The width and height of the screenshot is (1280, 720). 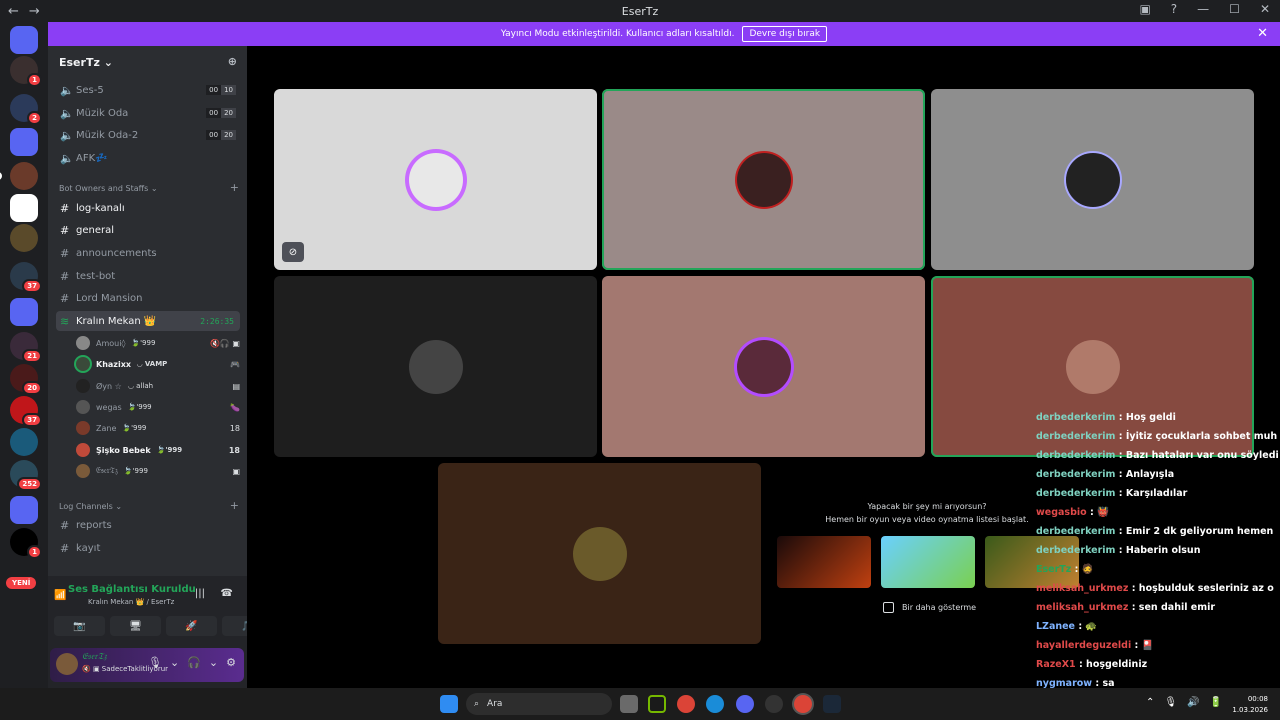 What do you see at coordinates (1193, 702) in the screenshot?
I see `volume-icon: 🔊` at bounding box center [1193, 702].